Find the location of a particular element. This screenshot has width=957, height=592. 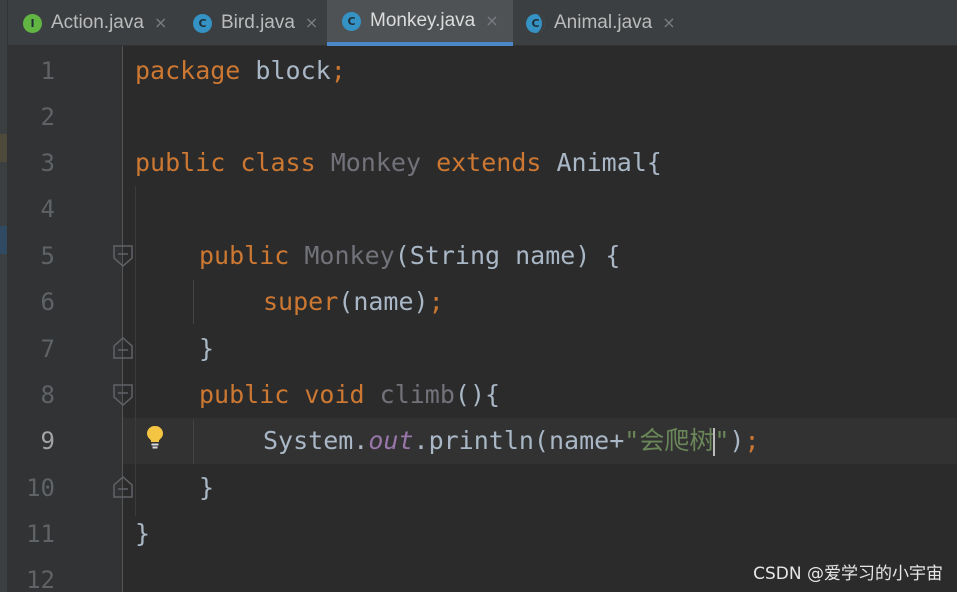

keyword: class is located at coordinates (278, 162).